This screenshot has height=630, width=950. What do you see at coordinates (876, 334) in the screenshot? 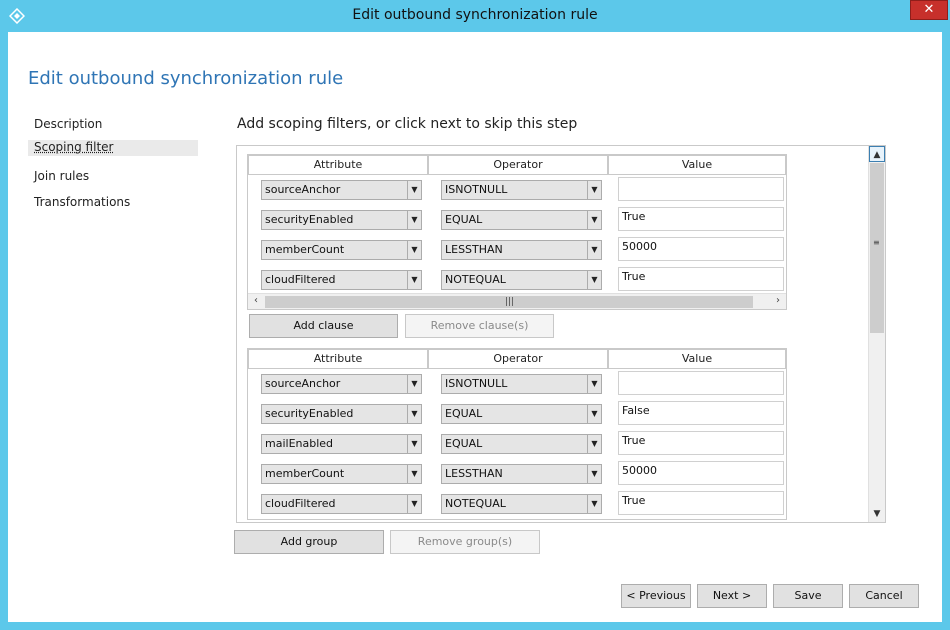
I see `vertical-scrollbar: ▲ ≡ ▼` at bounding box center [876, 334].